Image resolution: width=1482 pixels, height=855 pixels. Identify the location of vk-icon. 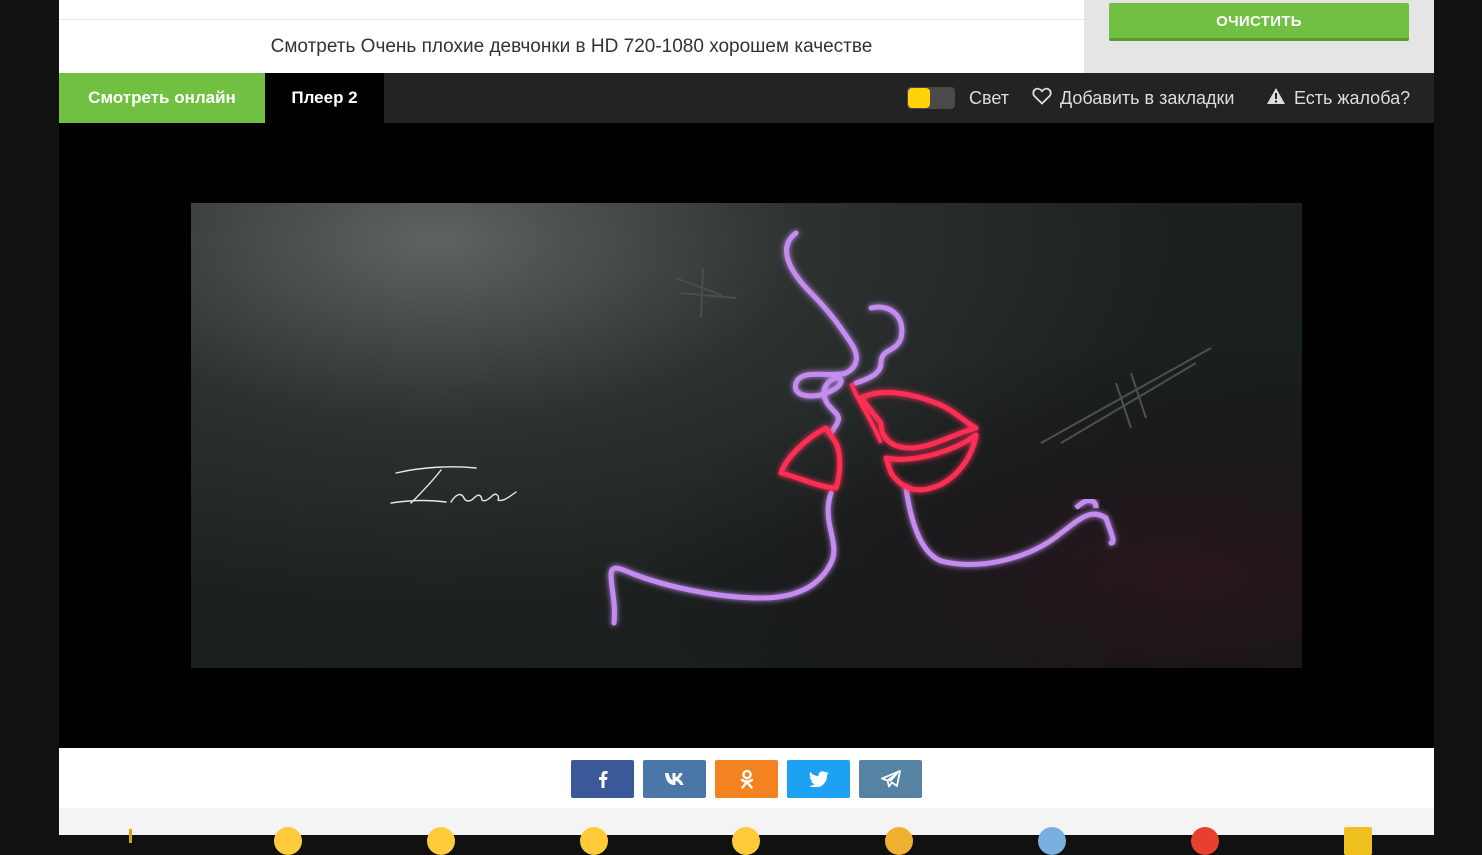
(673, 779).